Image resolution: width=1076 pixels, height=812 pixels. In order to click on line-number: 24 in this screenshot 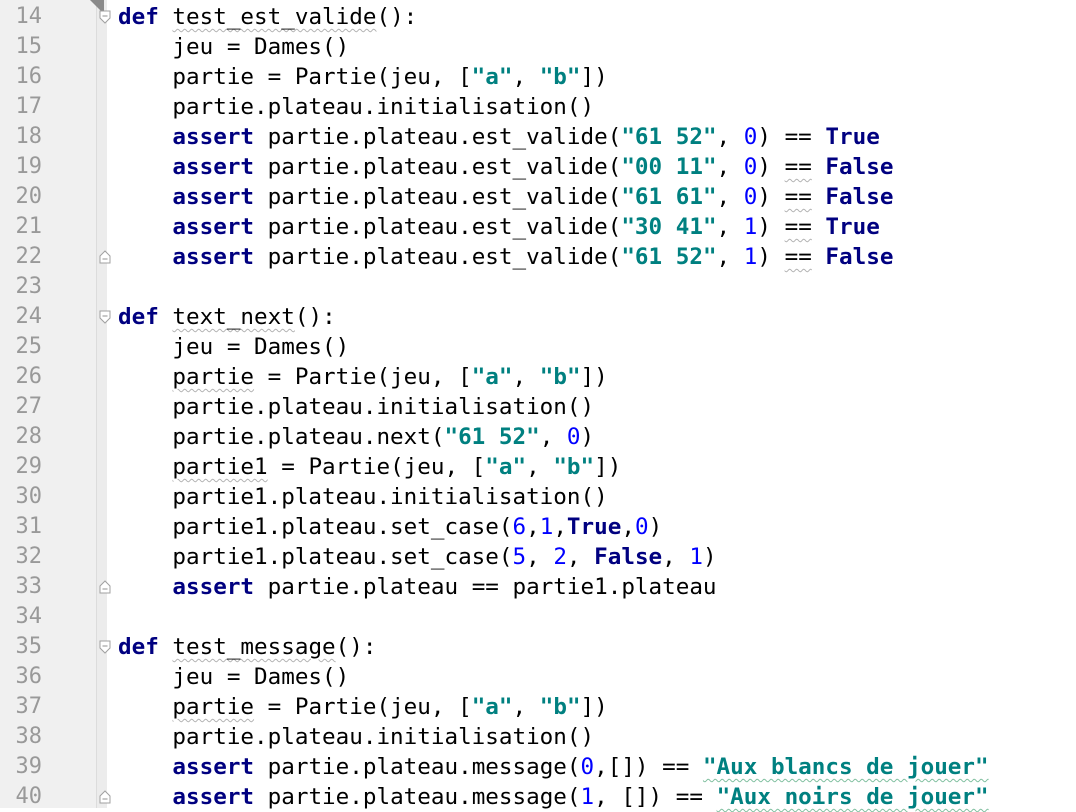, I will do `click(29, 316)`.